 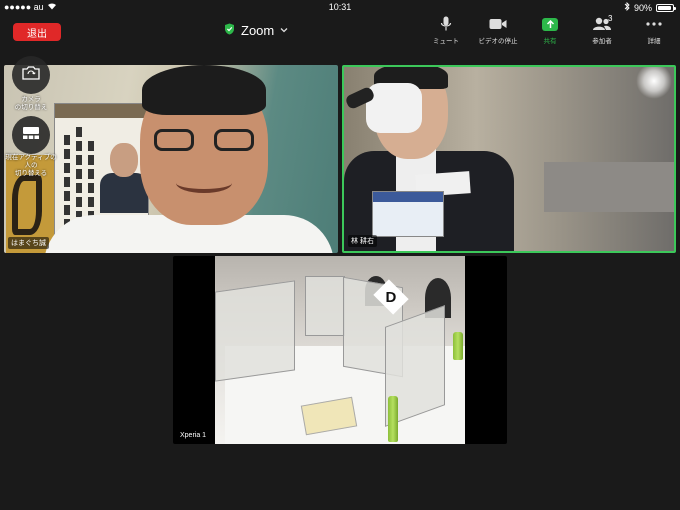 I want to click on switch-layout-button, so click(x=31, y=135).